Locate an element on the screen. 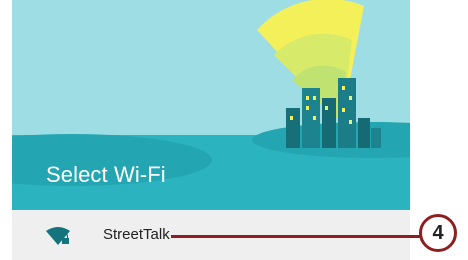  callout-number-badge: 4 is located at coordinates (438, 233).